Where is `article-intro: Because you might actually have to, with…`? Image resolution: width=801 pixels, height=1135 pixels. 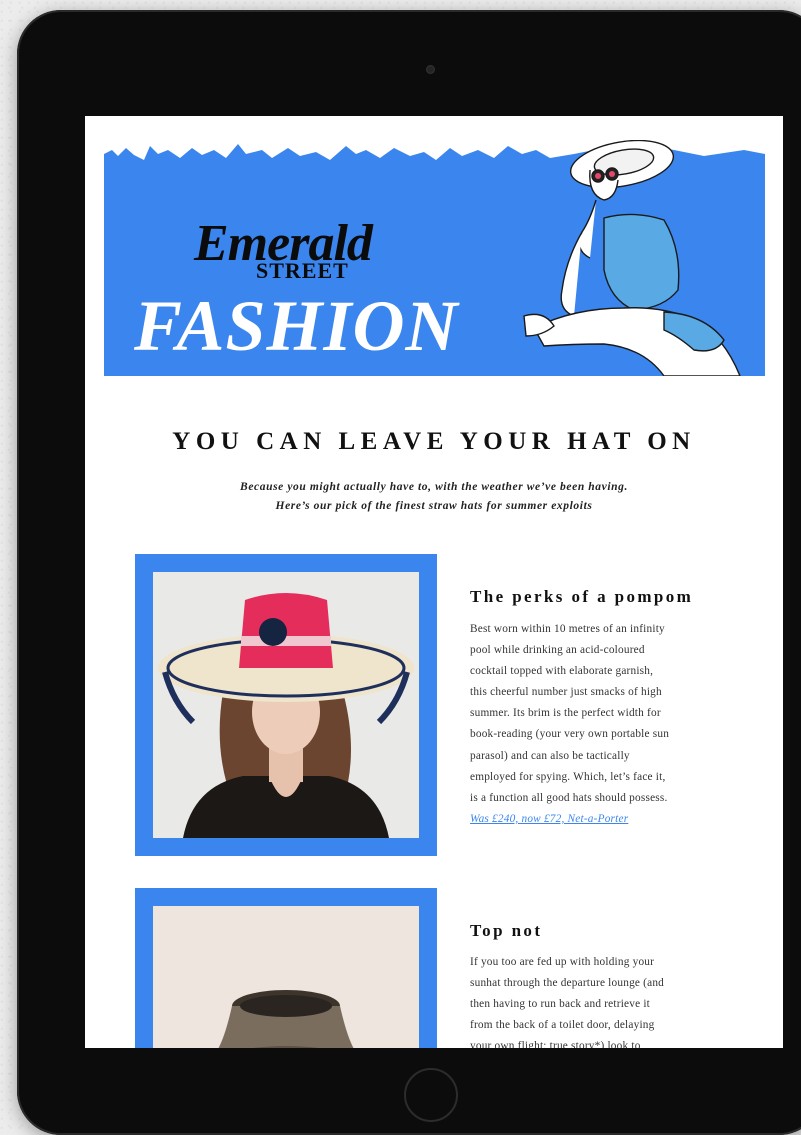
article-intro: Because you might actually have to, with… is located at coordinates (434, 497).